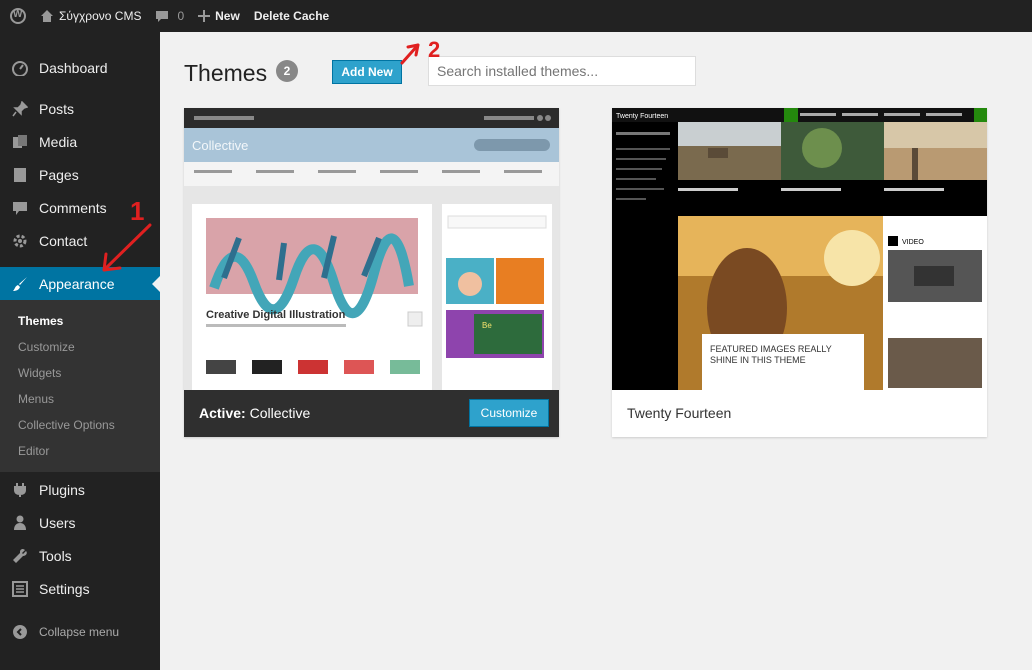  Describe the element at coordinates (55, 556) in the screenshot. I see `sidebar-item-label: Tools` at that location.